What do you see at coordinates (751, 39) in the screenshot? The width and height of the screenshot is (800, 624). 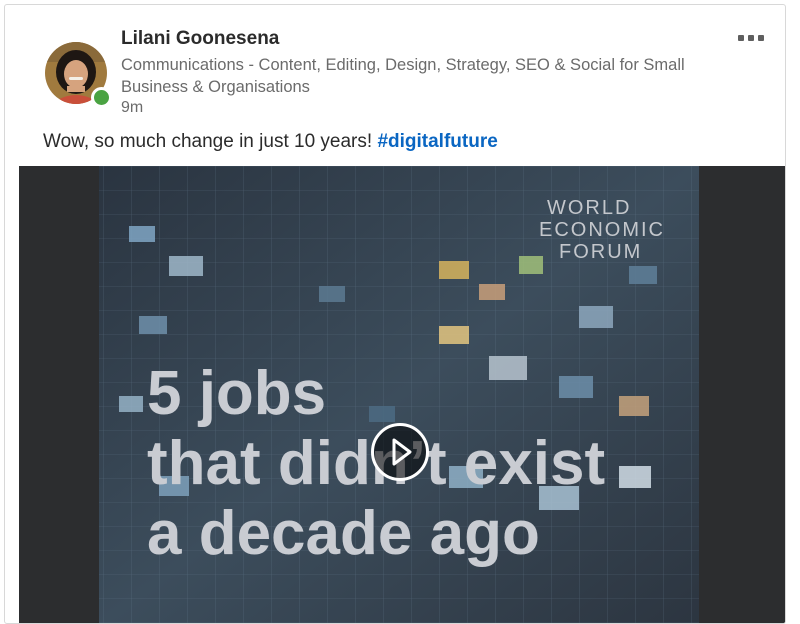 I see `more-options-button` at bounding box center [751, 39].